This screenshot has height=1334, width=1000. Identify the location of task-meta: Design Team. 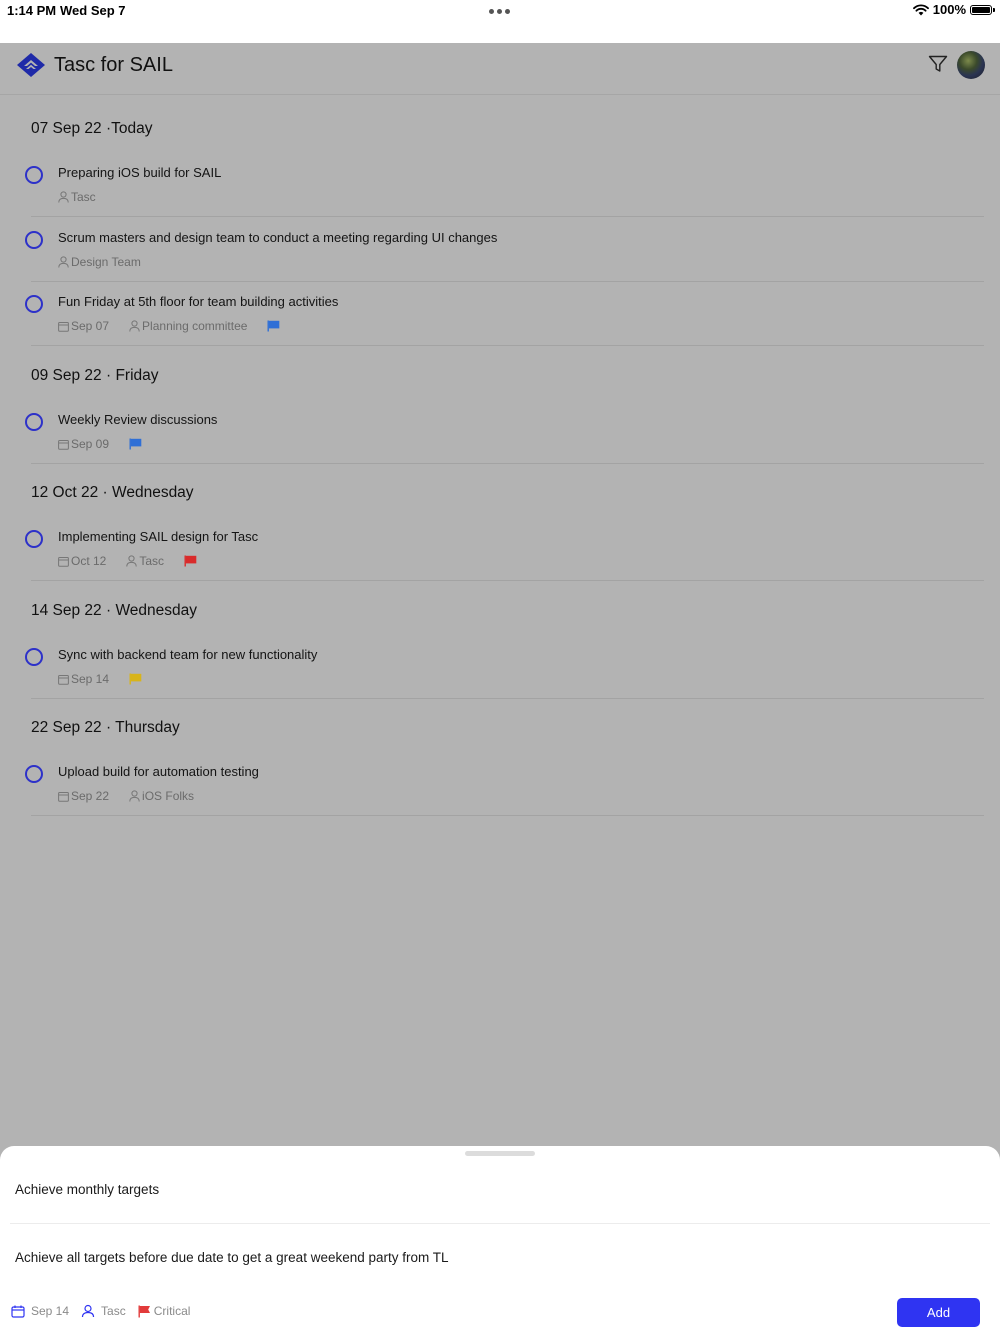
(109, 262).